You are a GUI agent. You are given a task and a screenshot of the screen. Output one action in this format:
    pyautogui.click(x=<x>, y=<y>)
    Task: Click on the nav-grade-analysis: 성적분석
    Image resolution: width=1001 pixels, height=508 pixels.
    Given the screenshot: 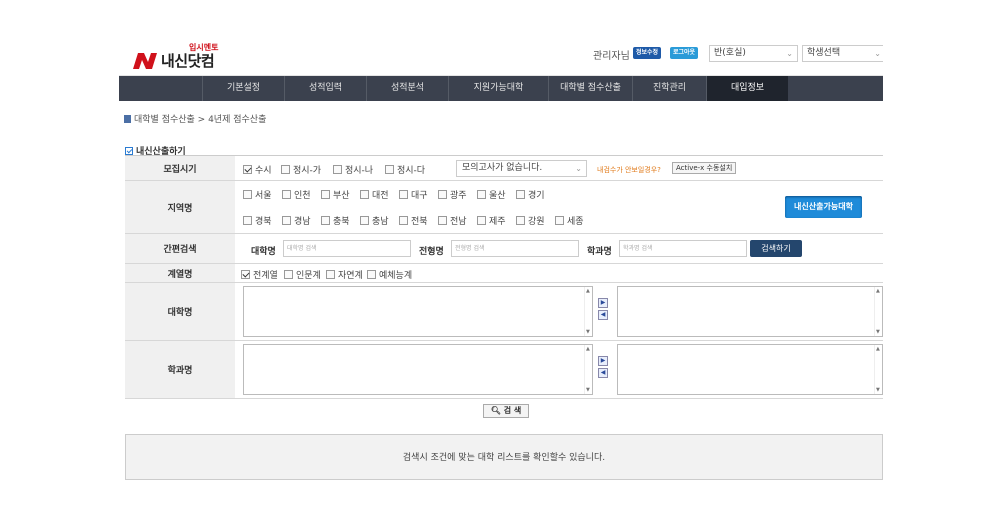 What is the action you would take?
    pyautogui.click(x=407, y=88)
    